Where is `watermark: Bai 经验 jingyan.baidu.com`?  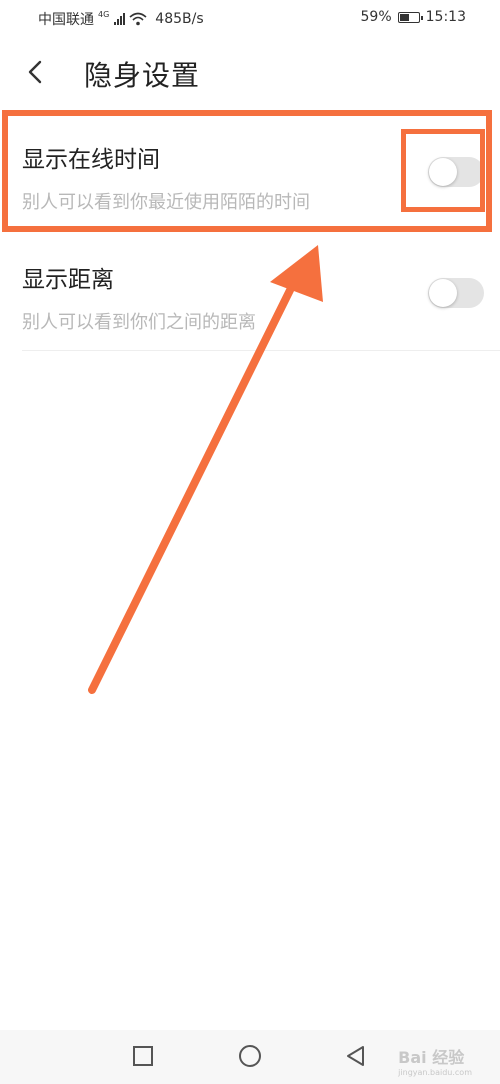 watermark: Bai 经验 jingyan.baidu.com is located at coordinates (435, 1060).